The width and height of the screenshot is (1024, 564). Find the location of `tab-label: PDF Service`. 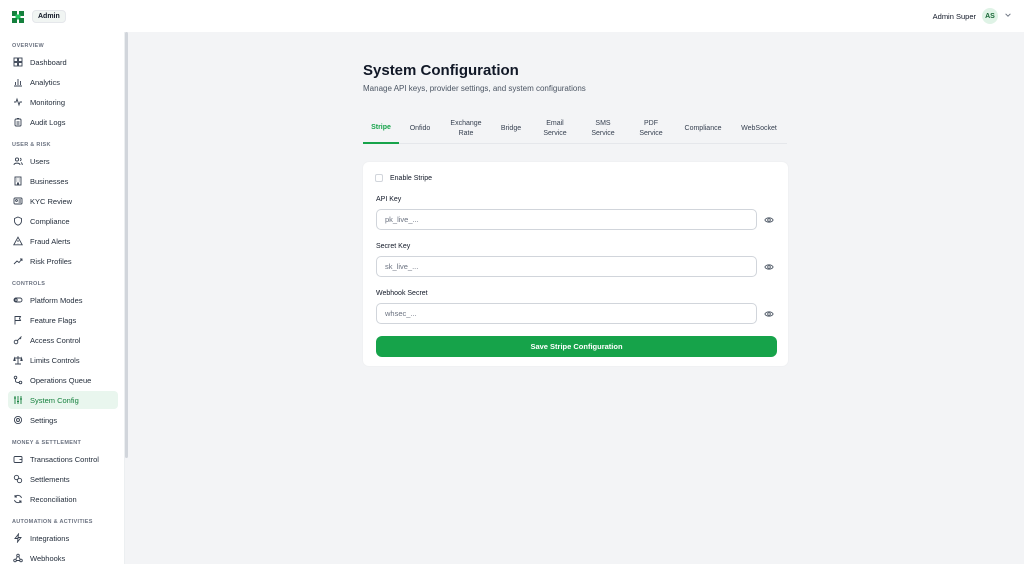

tab-label: PDF Service is located at coordinates (651, 128).